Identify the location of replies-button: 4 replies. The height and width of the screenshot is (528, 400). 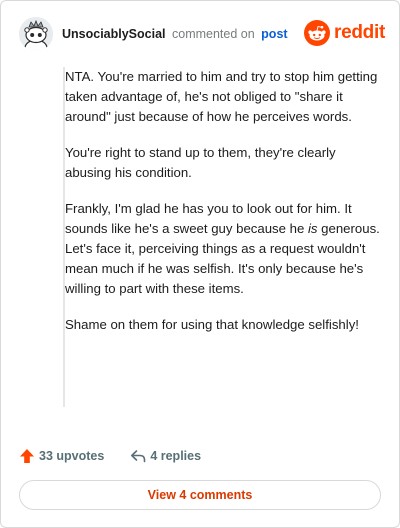
(165, 456).